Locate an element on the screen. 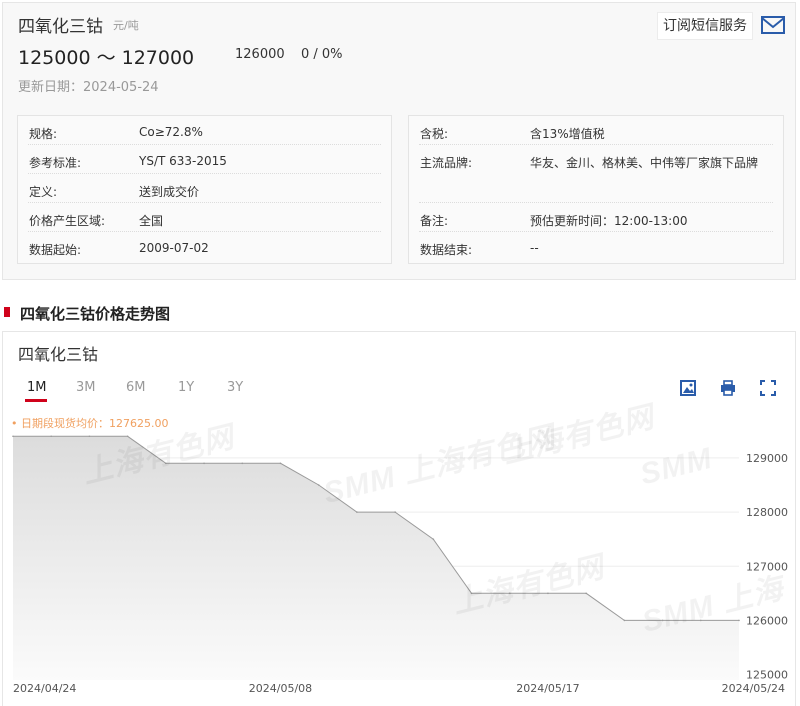 The width and height of the screenshot is (800, 706). y-tick-label: 127000 is located at coordinates (767, 566).